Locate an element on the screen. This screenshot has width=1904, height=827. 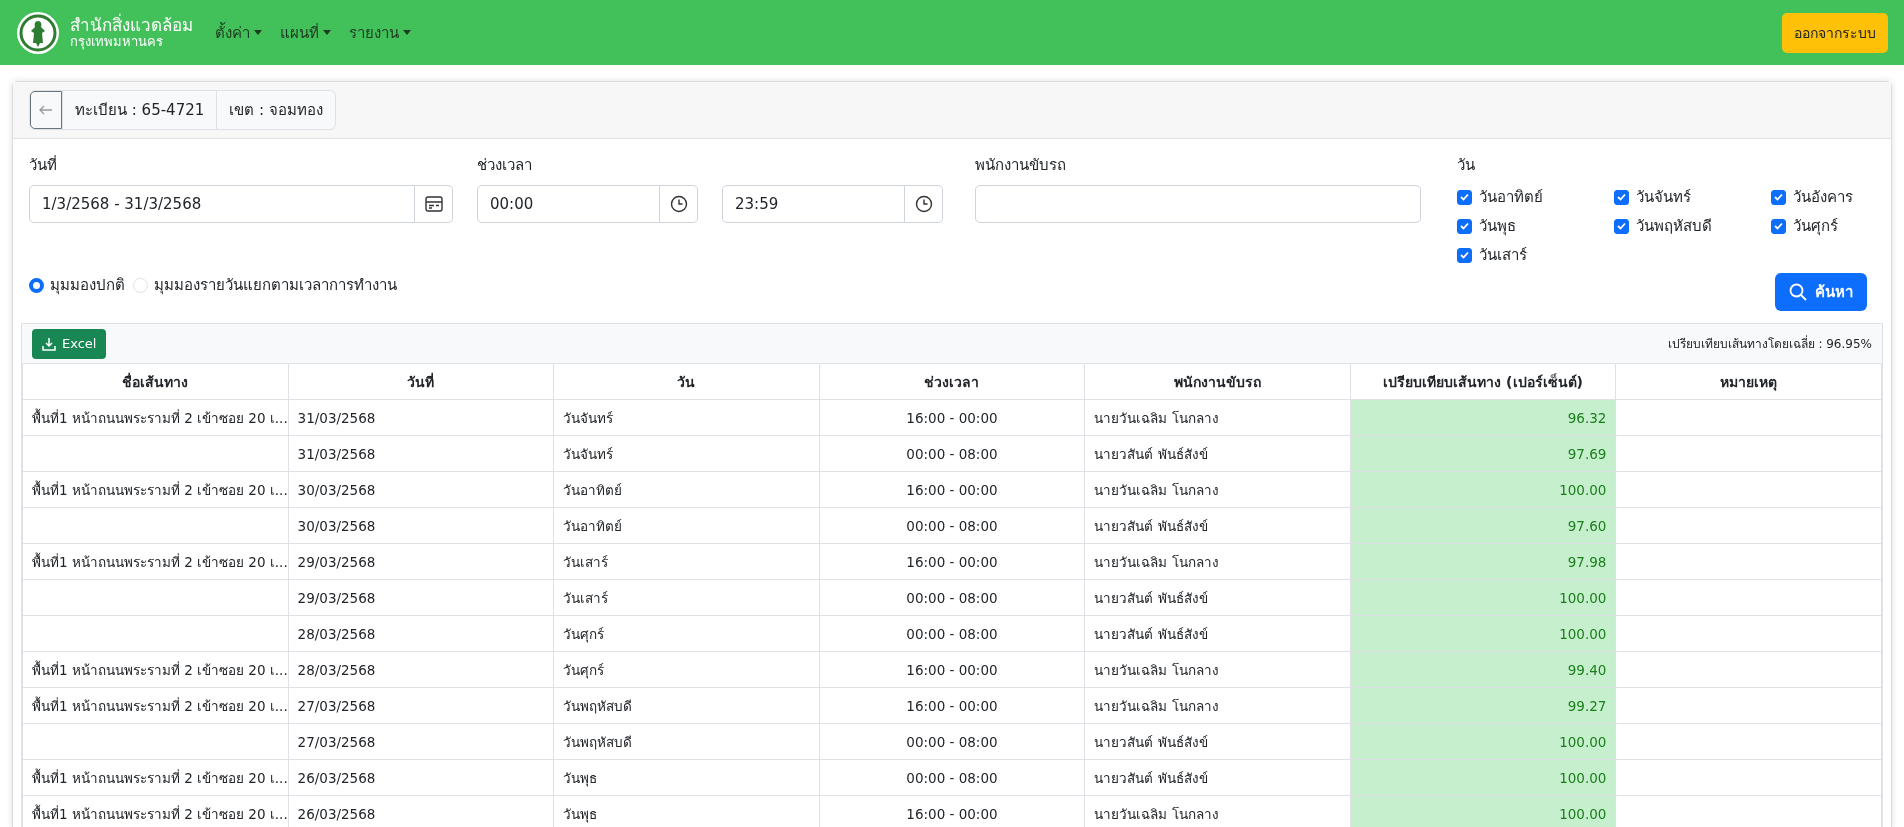
column-header: พนักงานขับรถ is located at coordinates (1217, 381).